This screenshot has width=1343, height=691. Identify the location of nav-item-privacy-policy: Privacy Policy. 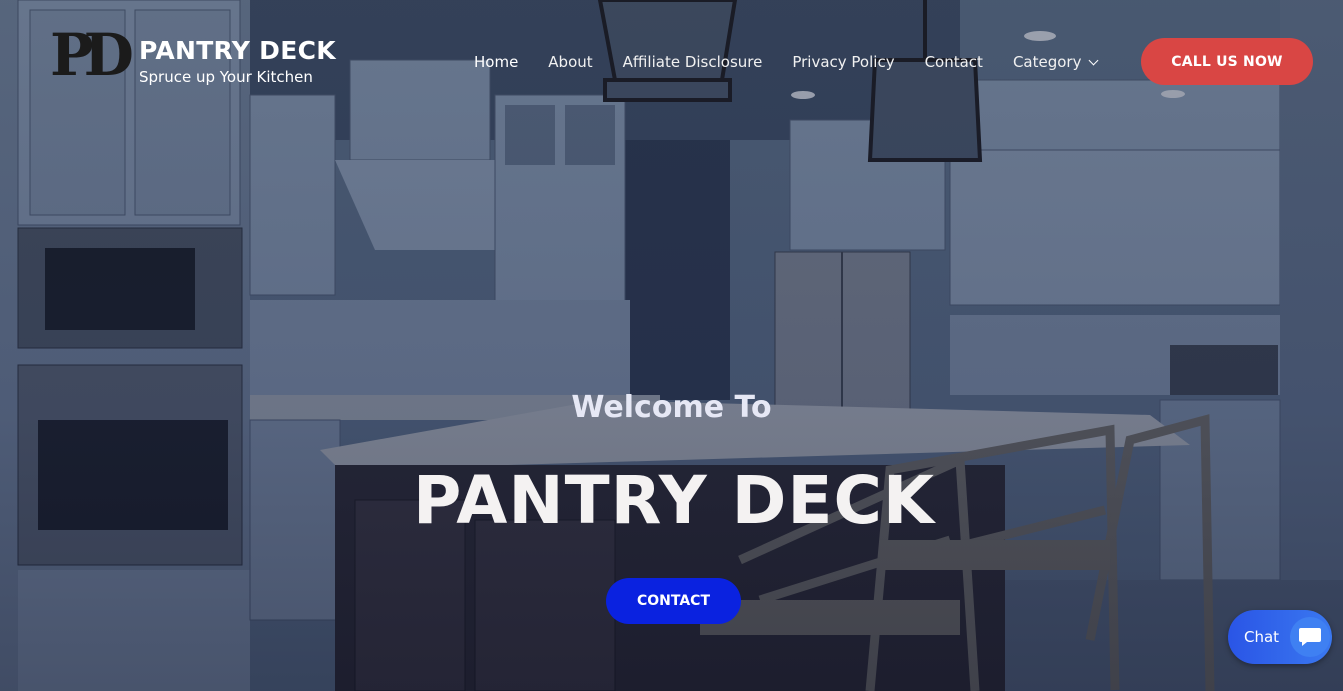
(843, 62).